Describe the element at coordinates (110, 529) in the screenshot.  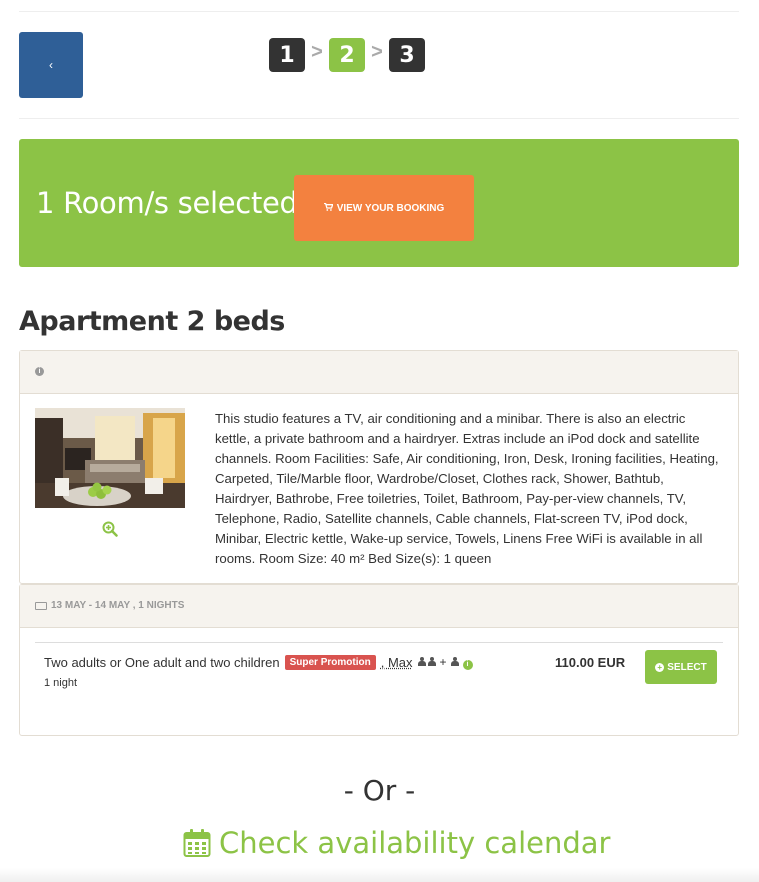
I see `zoom-in-icon` at that location.